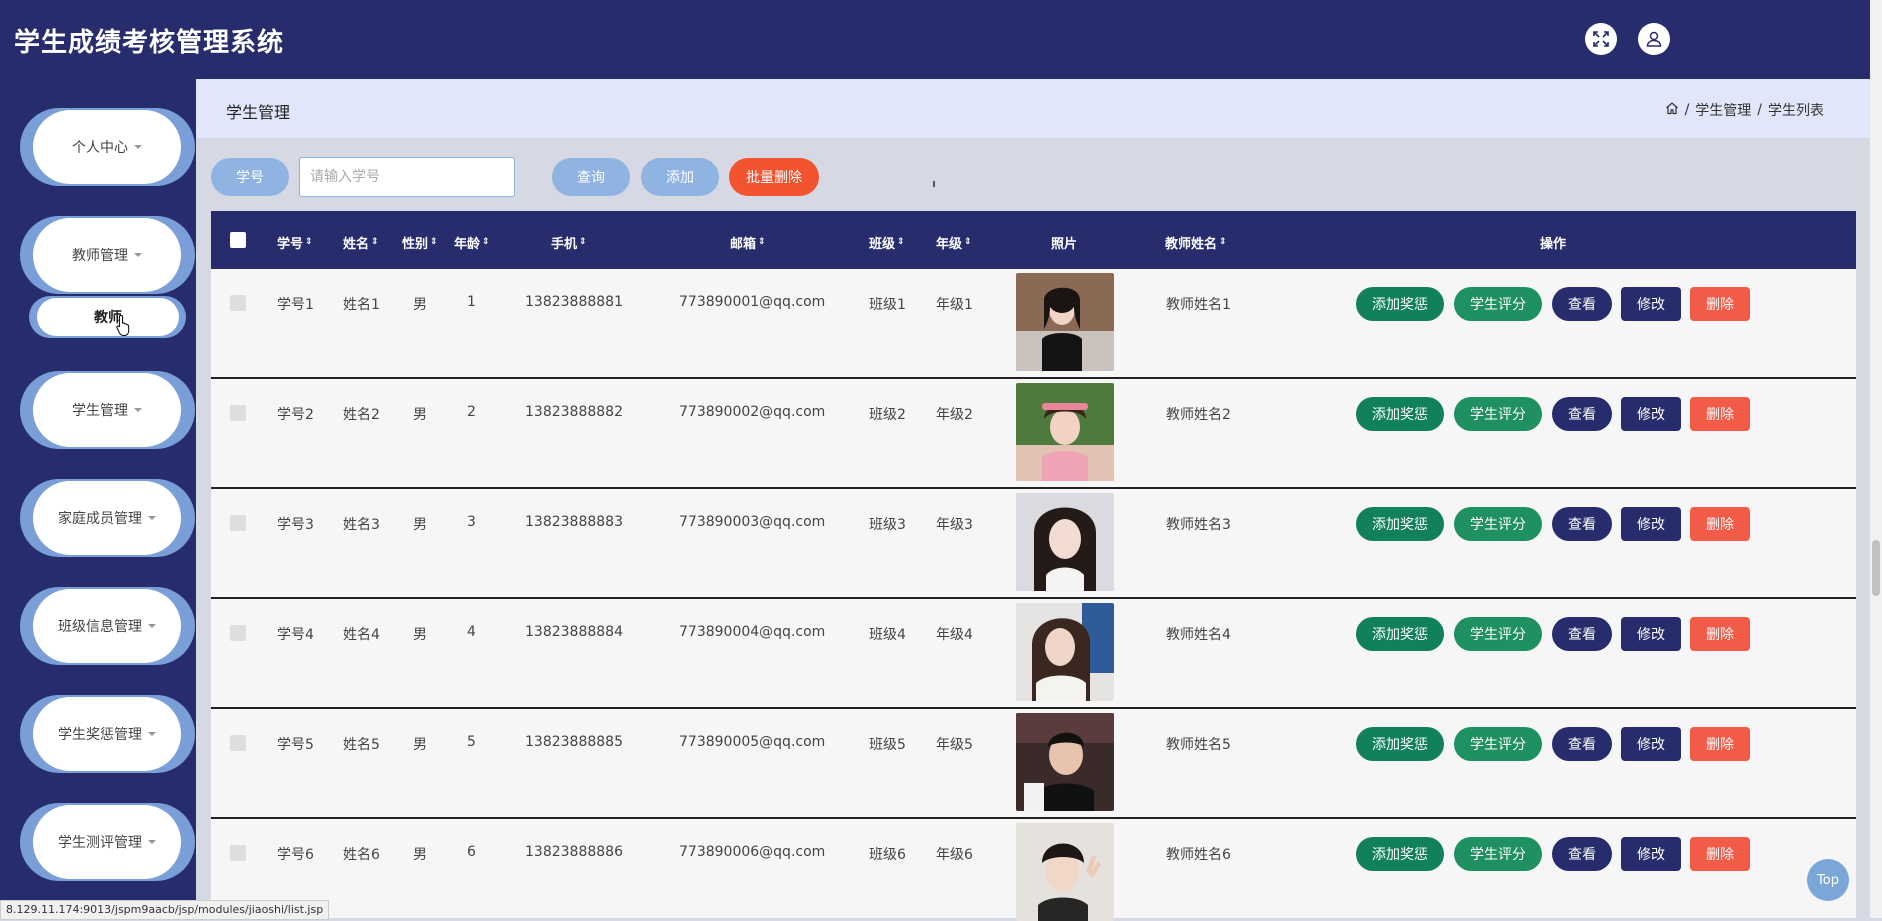 The height and width of the screenshot is (921, 1882). What do you see at coordinates (954, 525) in the screenshot?
I see `cell-grade: 年级3` at bounding box center [954, 525].